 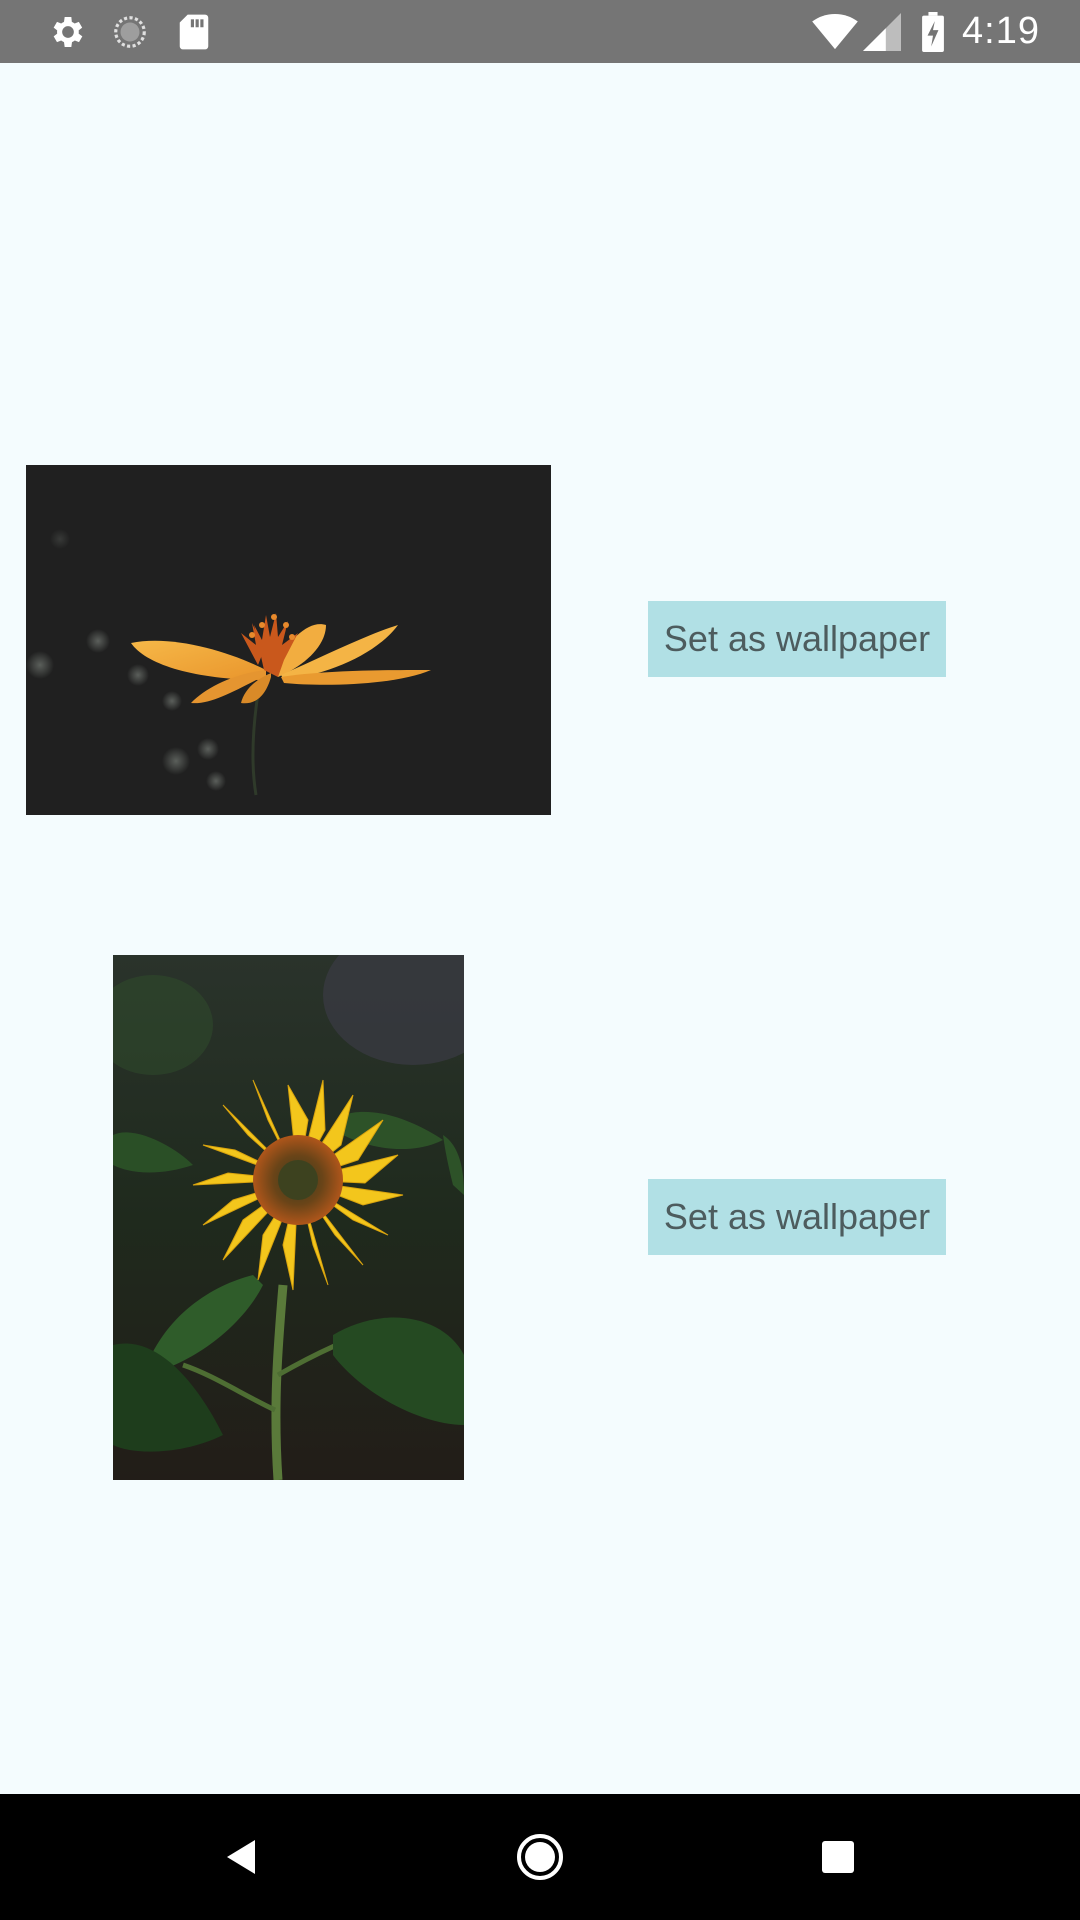 What do you see at coordinates (194, 31) in the screenshot?
I see `sd-card-icon` at bounding box center [194, 31].